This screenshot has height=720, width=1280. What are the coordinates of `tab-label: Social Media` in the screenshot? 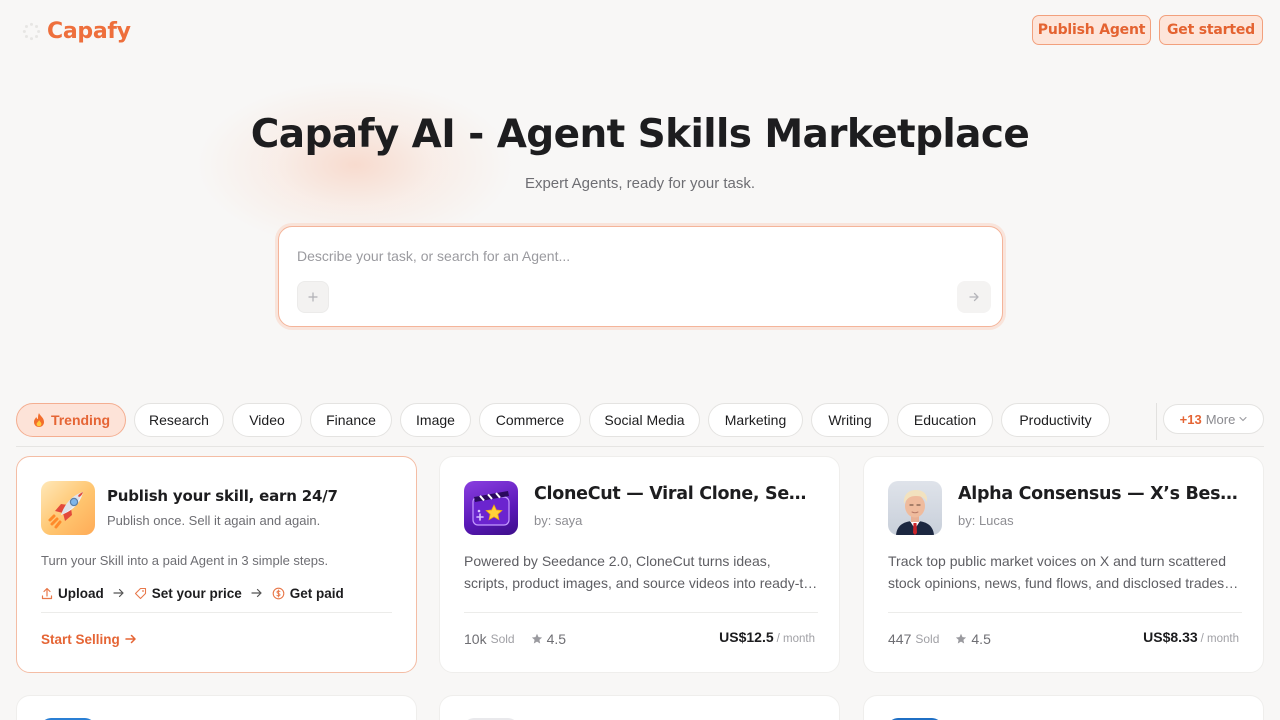 It's located at (644, 420).